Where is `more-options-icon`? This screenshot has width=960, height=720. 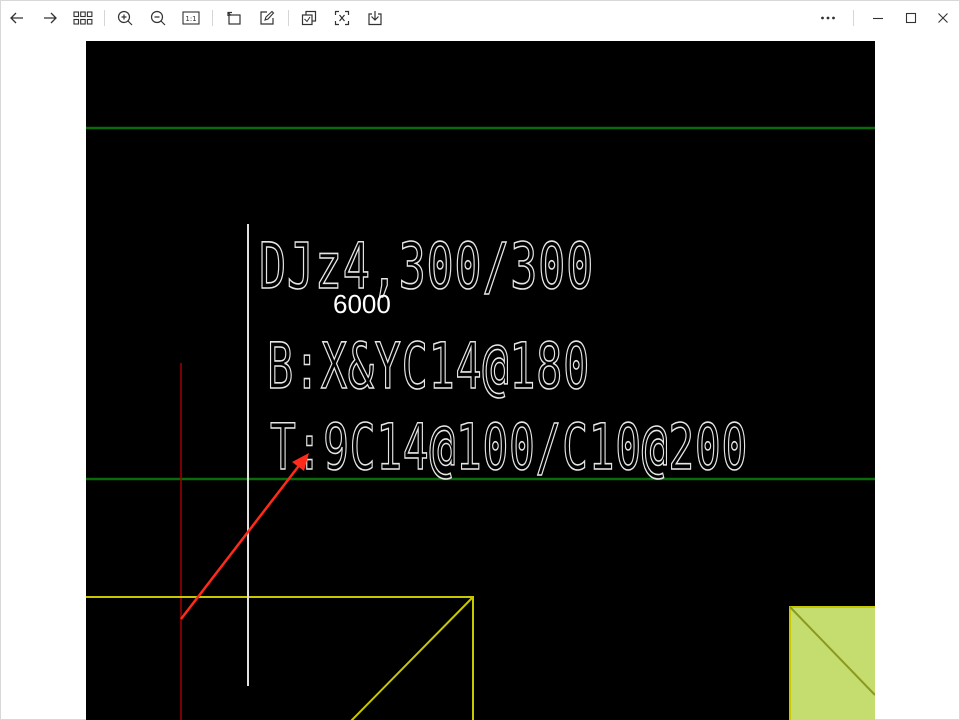 more-options-icon is located at coordinates (828, 18).